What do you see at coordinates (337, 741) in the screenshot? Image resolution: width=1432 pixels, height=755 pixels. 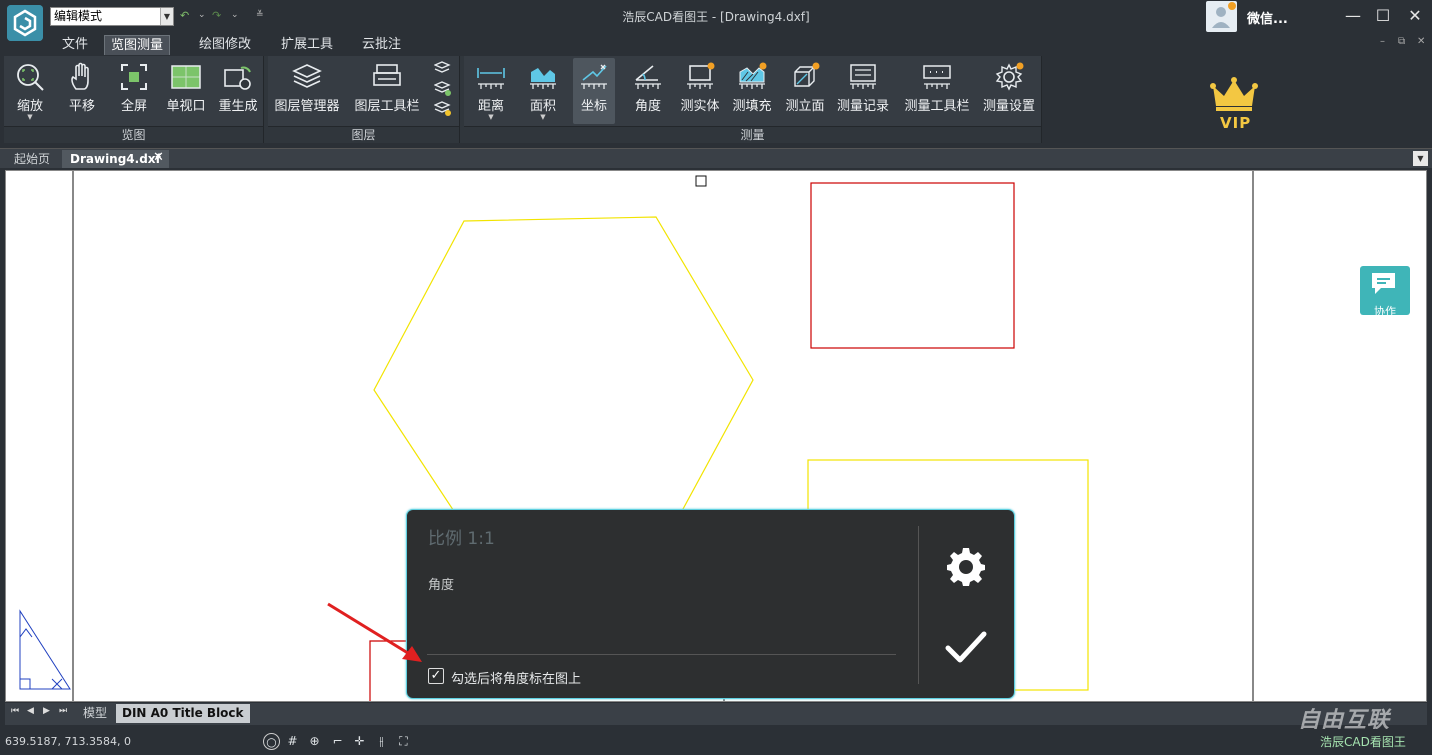 I see `ortho-icon: ⌐` at bounding box center [337, 741].